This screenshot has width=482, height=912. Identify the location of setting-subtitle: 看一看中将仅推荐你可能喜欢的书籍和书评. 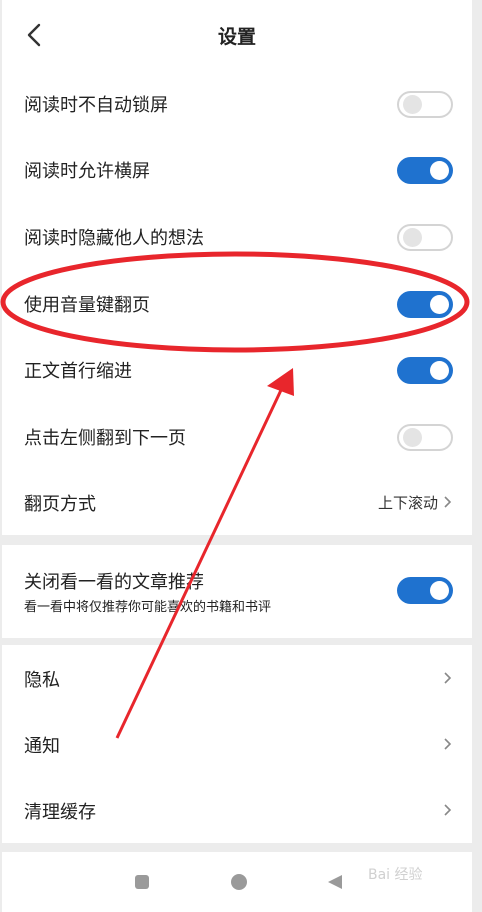
(148, 607).